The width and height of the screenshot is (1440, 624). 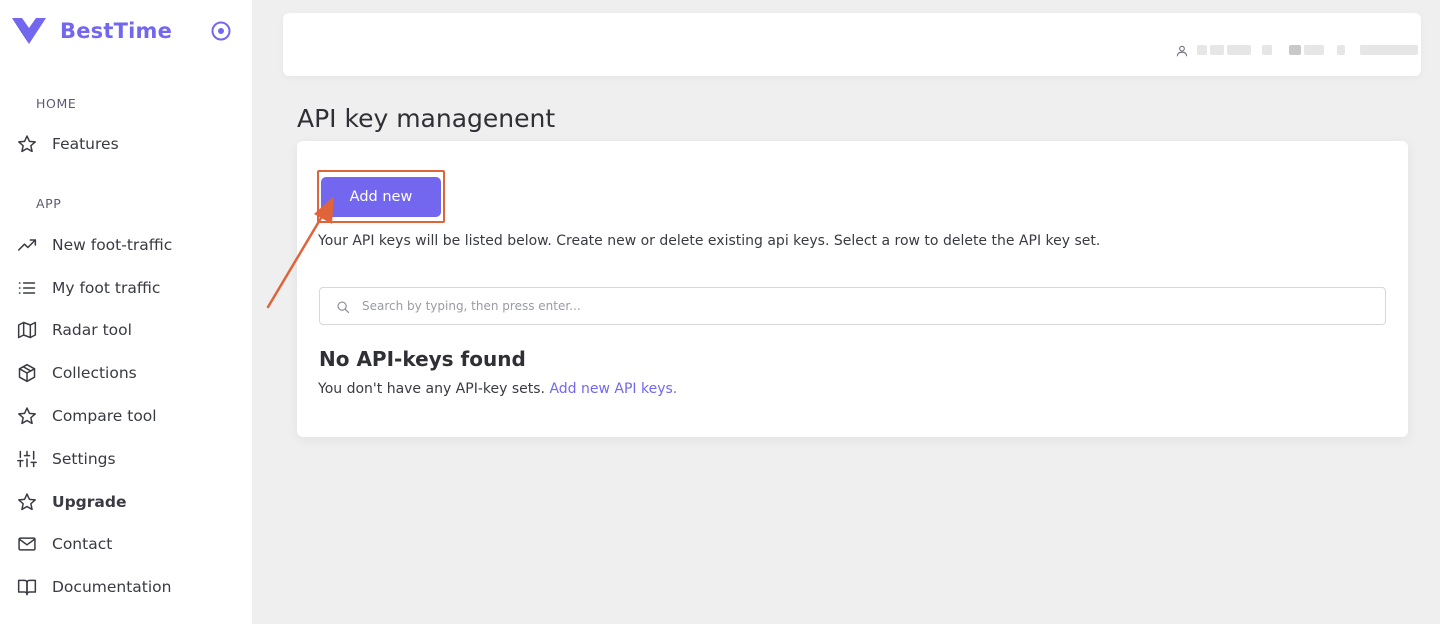 What do you see at coordinates (126, 144) in the screenshot?
I see `sidebar-item-features: Features` at bounding box center [126, 144].